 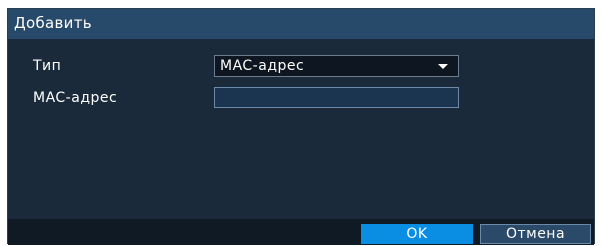 What do you see at coordinates (417, 234) in the screenshot?
I see `ok-button: OK` at bounding box center [417, 234].